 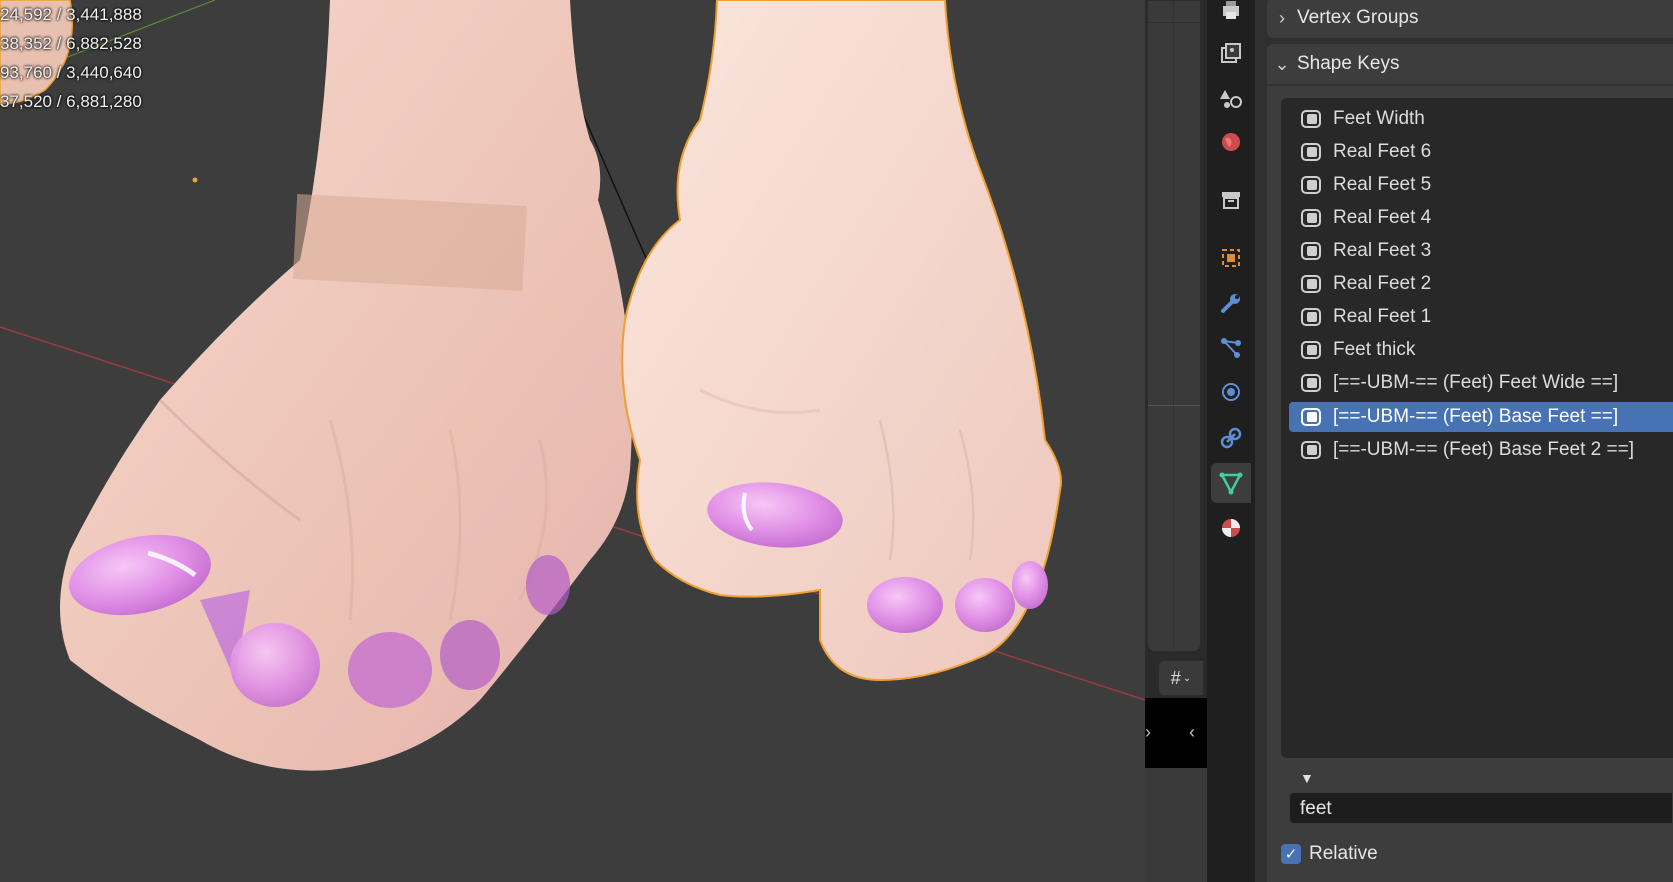 What do you see at coordinates (1282, 63) in the screenshot?
I see `chevron-down-icon: ⌄` at bounding box center [1282, 63].